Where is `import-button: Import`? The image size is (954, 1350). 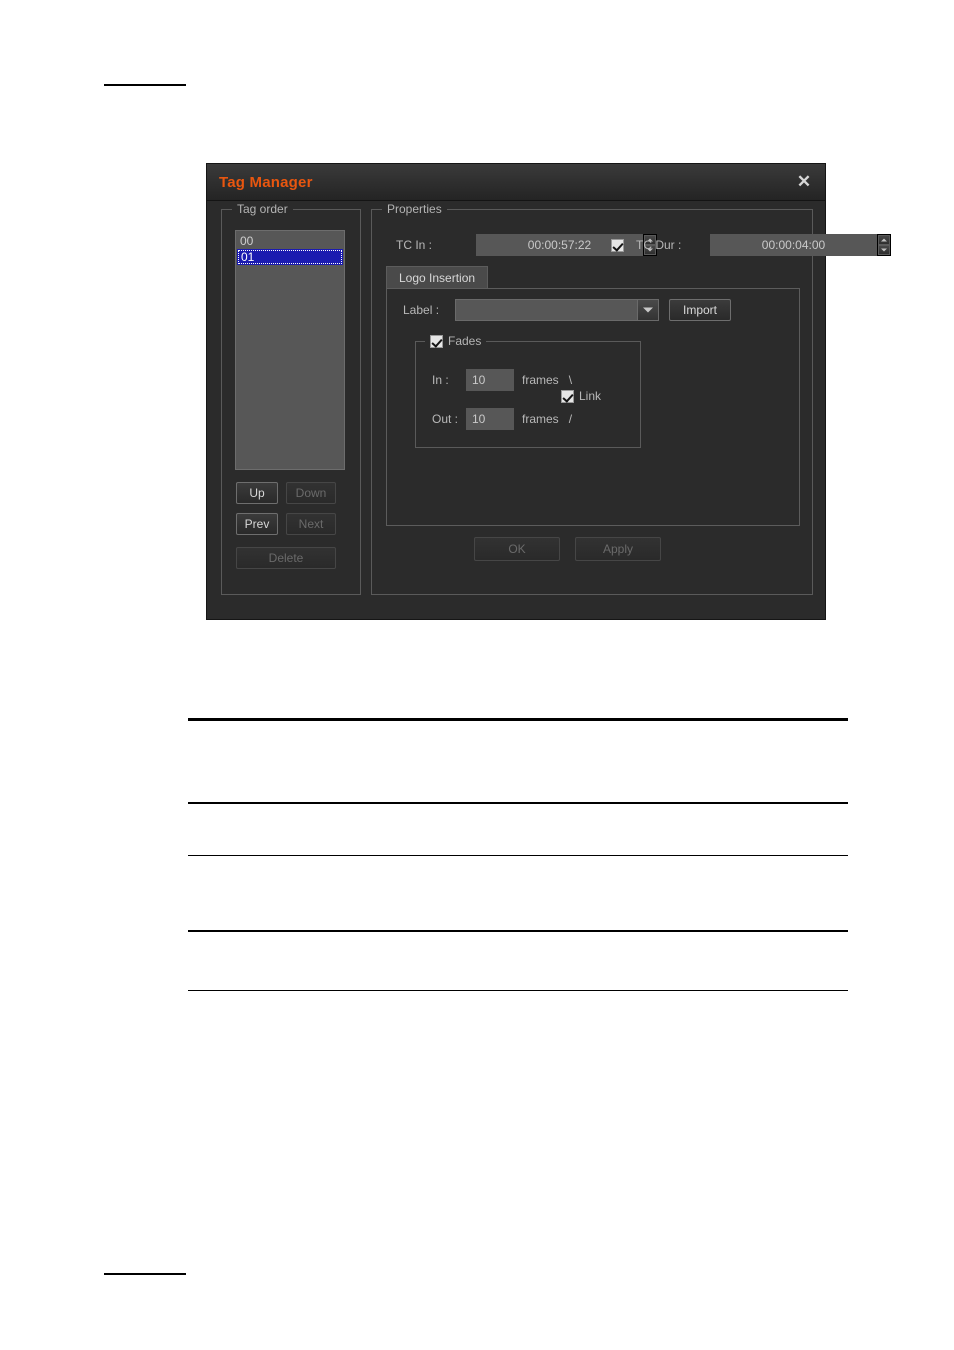 import-button: Import is located at coordinates (700, 310).